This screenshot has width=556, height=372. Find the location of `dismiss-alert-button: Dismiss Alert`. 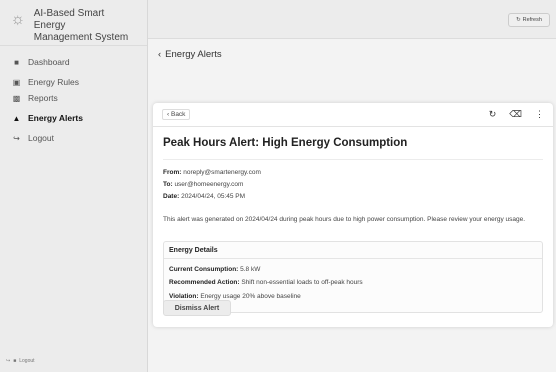

dismiss-alert-button: Dismiss Alert is located at coordinates (197, 308).